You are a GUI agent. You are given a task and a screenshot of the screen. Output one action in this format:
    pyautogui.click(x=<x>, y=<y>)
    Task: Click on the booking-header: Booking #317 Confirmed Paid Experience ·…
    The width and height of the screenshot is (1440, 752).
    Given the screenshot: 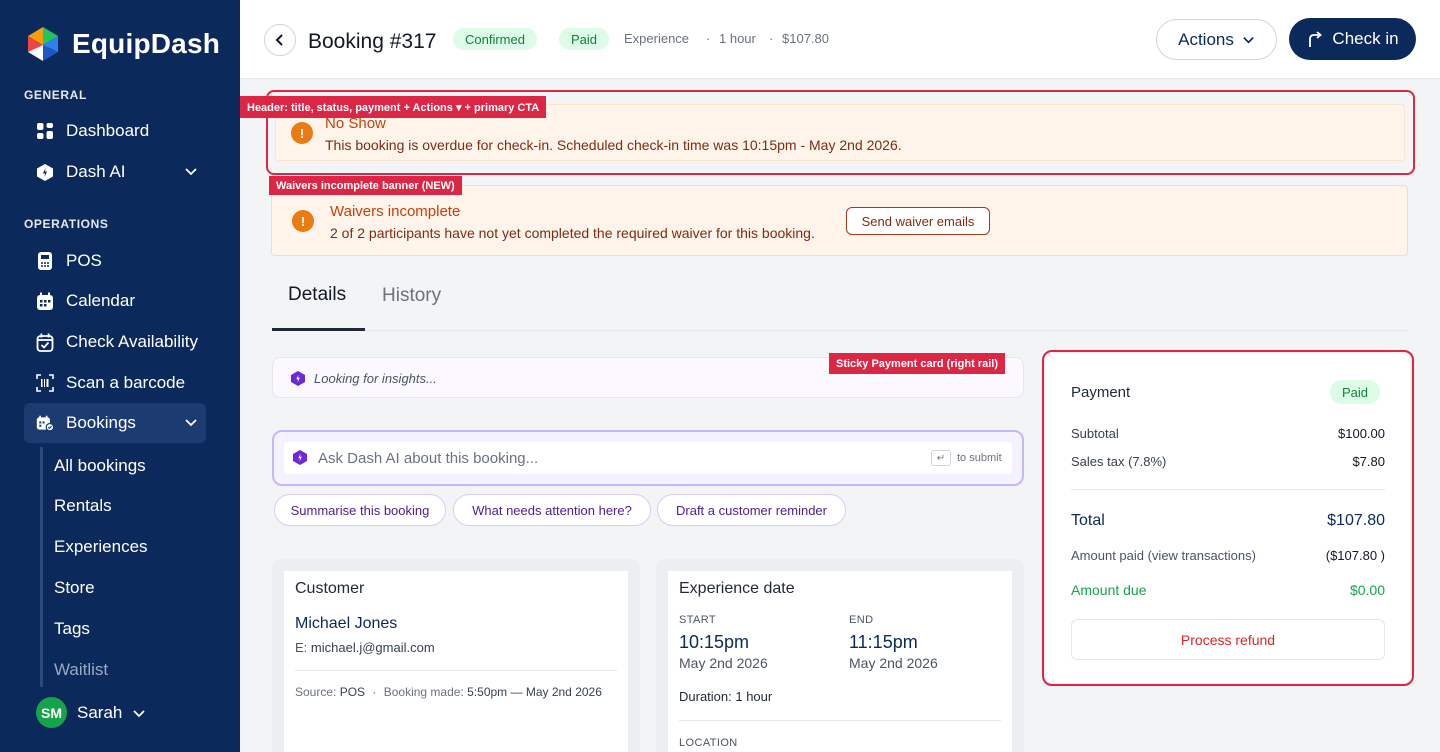 What is the action you would take?
    pyautogui.click(x=840, y=39)
    